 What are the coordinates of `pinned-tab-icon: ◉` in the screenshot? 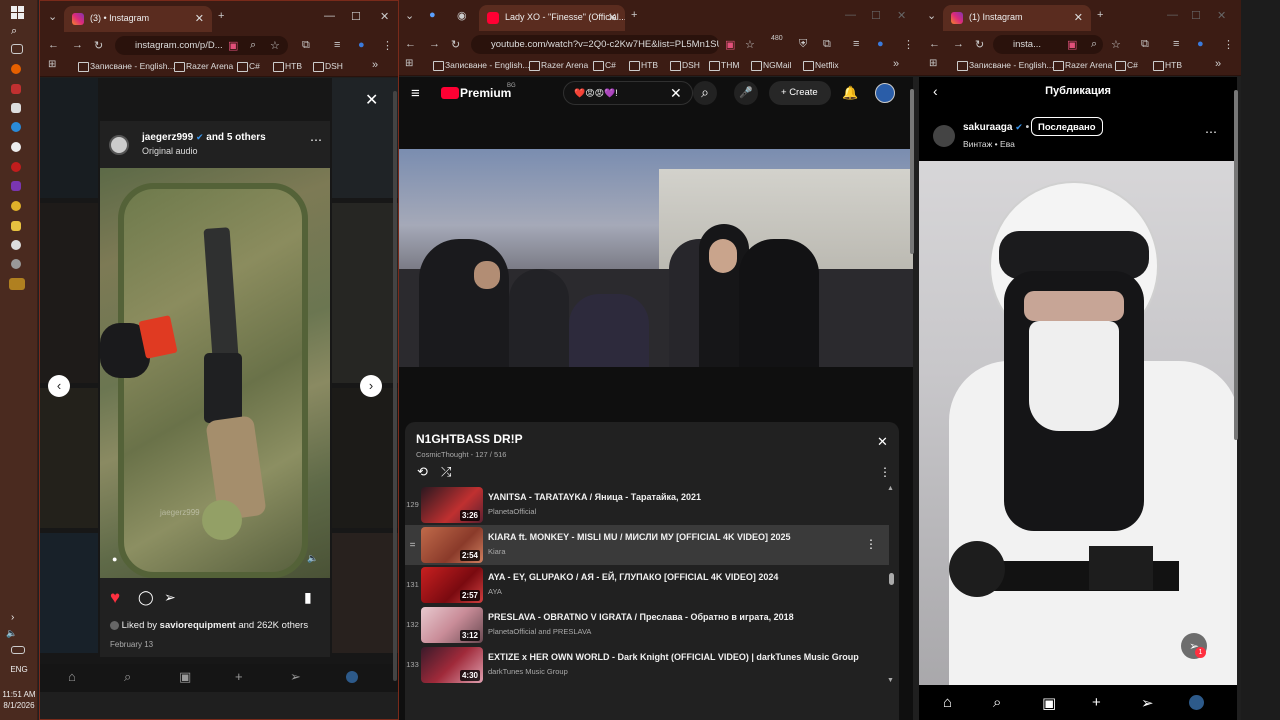 It's located at (462, 15).